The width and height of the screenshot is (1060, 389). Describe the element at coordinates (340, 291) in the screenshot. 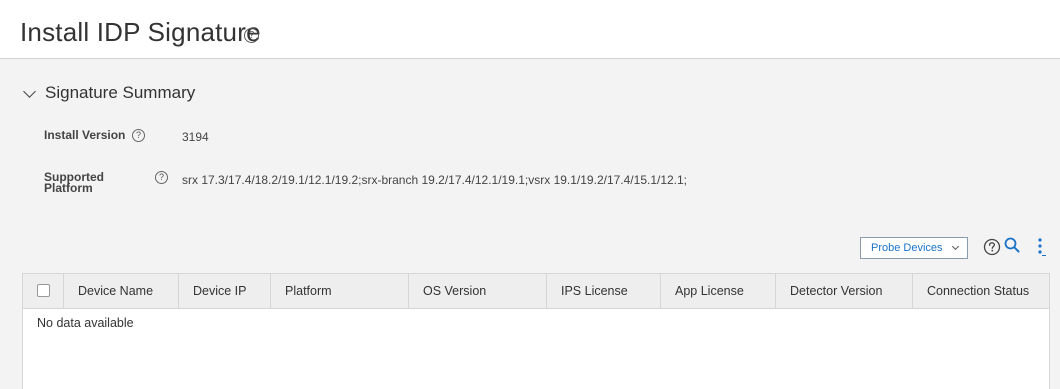

I see `column-header-platform: Platform` at that location.